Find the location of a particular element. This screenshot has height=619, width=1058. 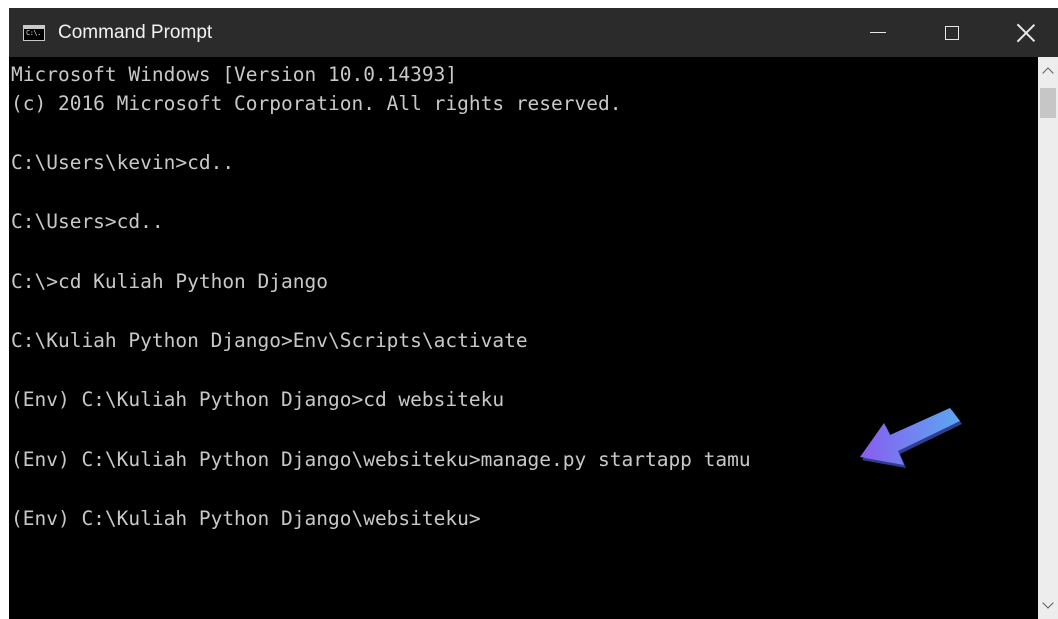

close-icon is located at coordinates (1026, 33).